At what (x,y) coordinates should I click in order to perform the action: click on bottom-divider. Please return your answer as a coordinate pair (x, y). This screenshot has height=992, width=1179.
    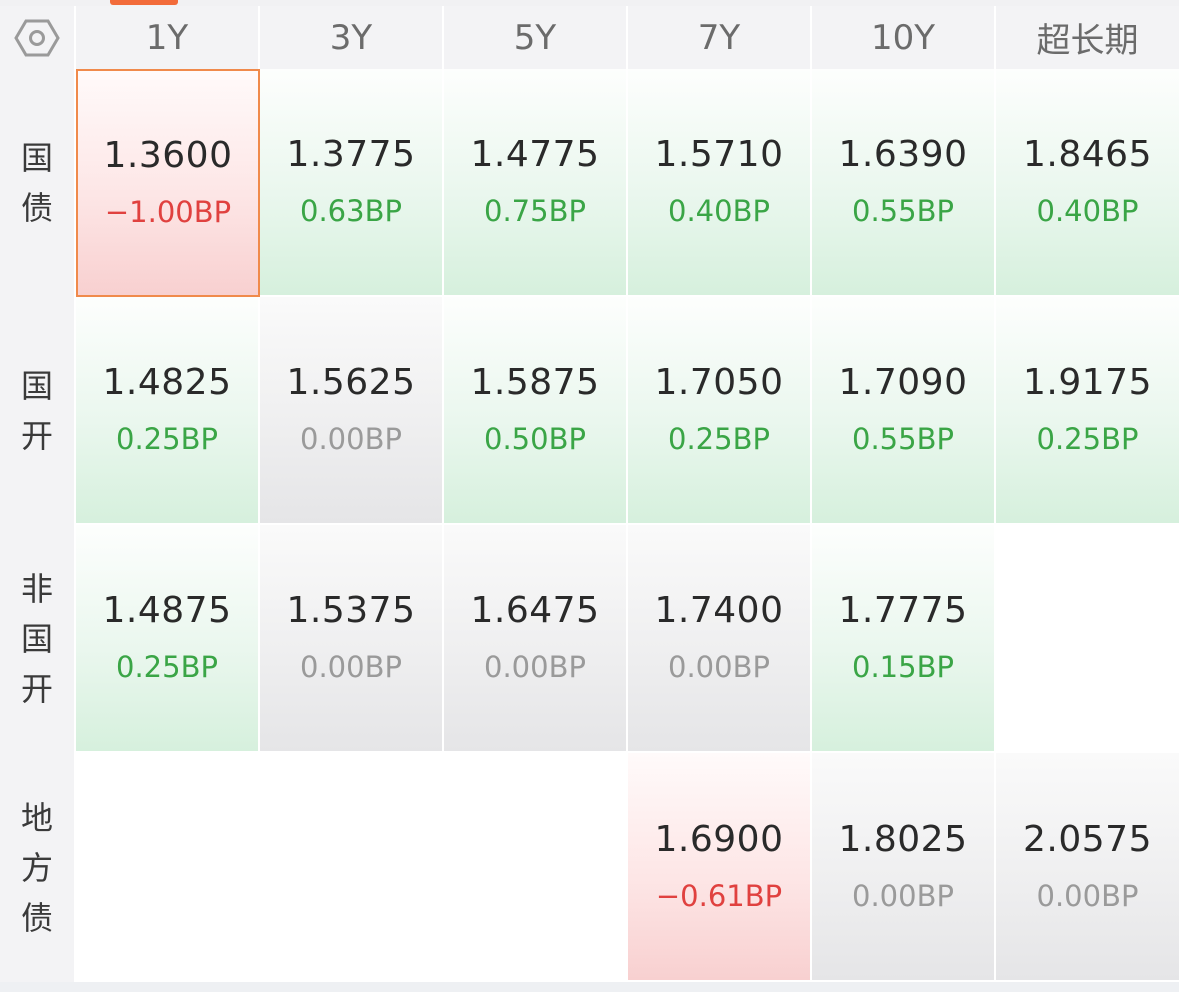
    Looking at the image, I should click on (589, 987).